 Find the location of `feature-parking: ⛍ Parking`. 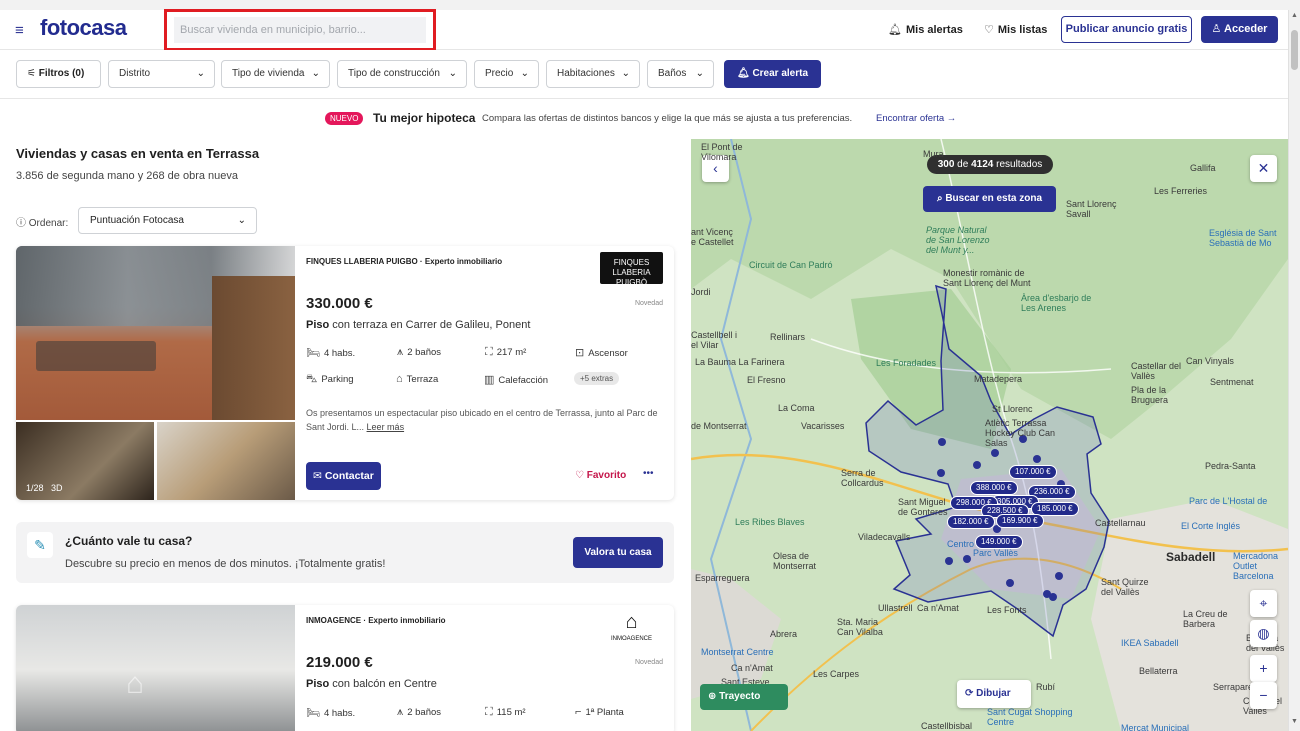

feature-parking: ⛍ Parking is located at coordinates (330, 380).